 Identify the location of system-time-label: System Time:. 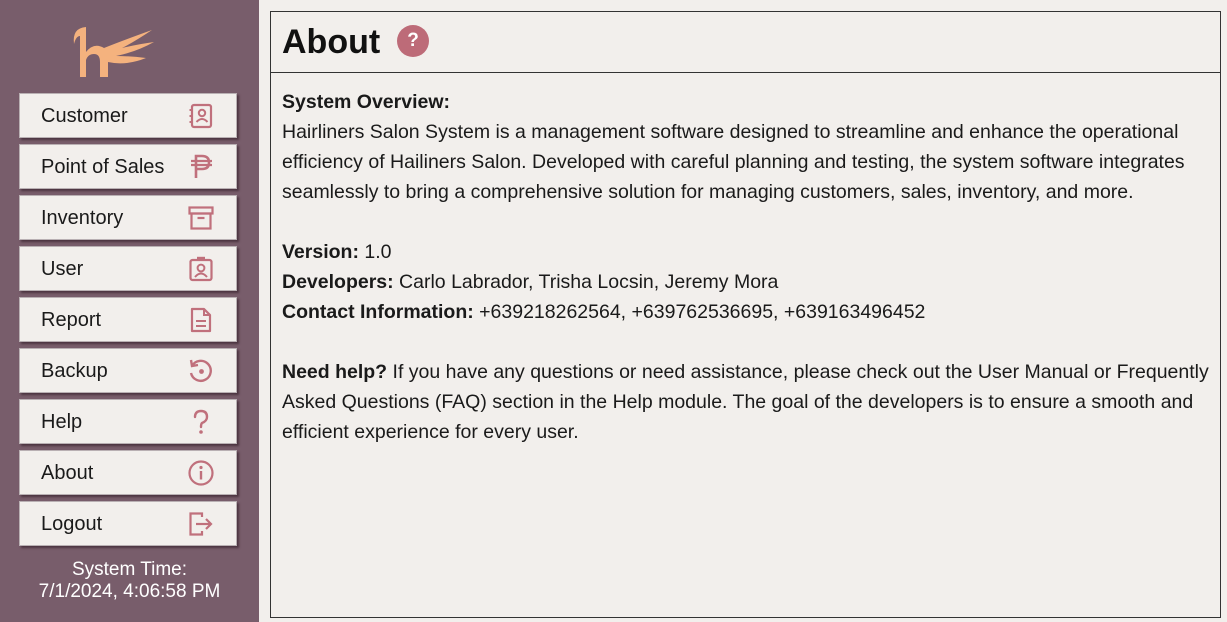
(129, 569).